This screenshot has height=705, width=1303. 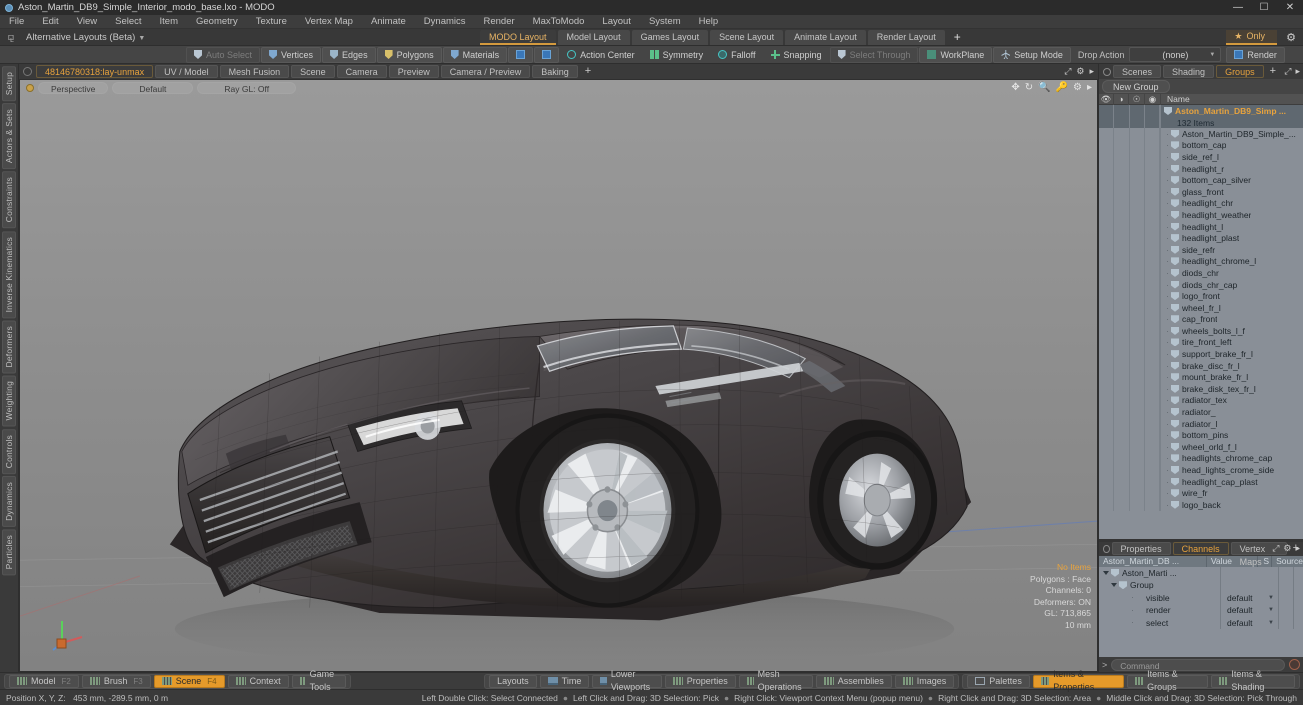 What do you see at coordinates (291, 54) in the screenshot?
I see `vertices-button: Vertices` at bounding box center [291, 54].